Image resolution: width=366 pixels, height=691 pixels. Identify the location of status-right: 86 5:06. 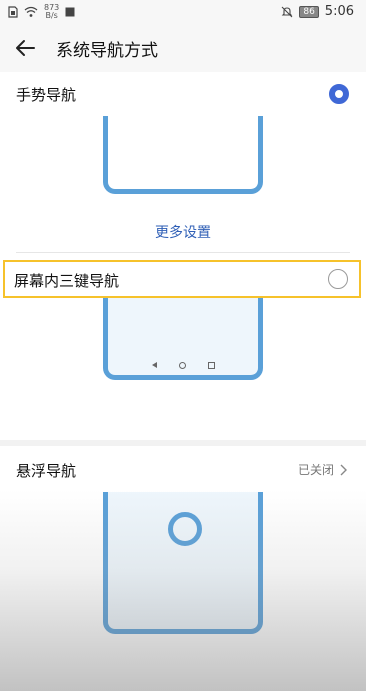
(317, 11).